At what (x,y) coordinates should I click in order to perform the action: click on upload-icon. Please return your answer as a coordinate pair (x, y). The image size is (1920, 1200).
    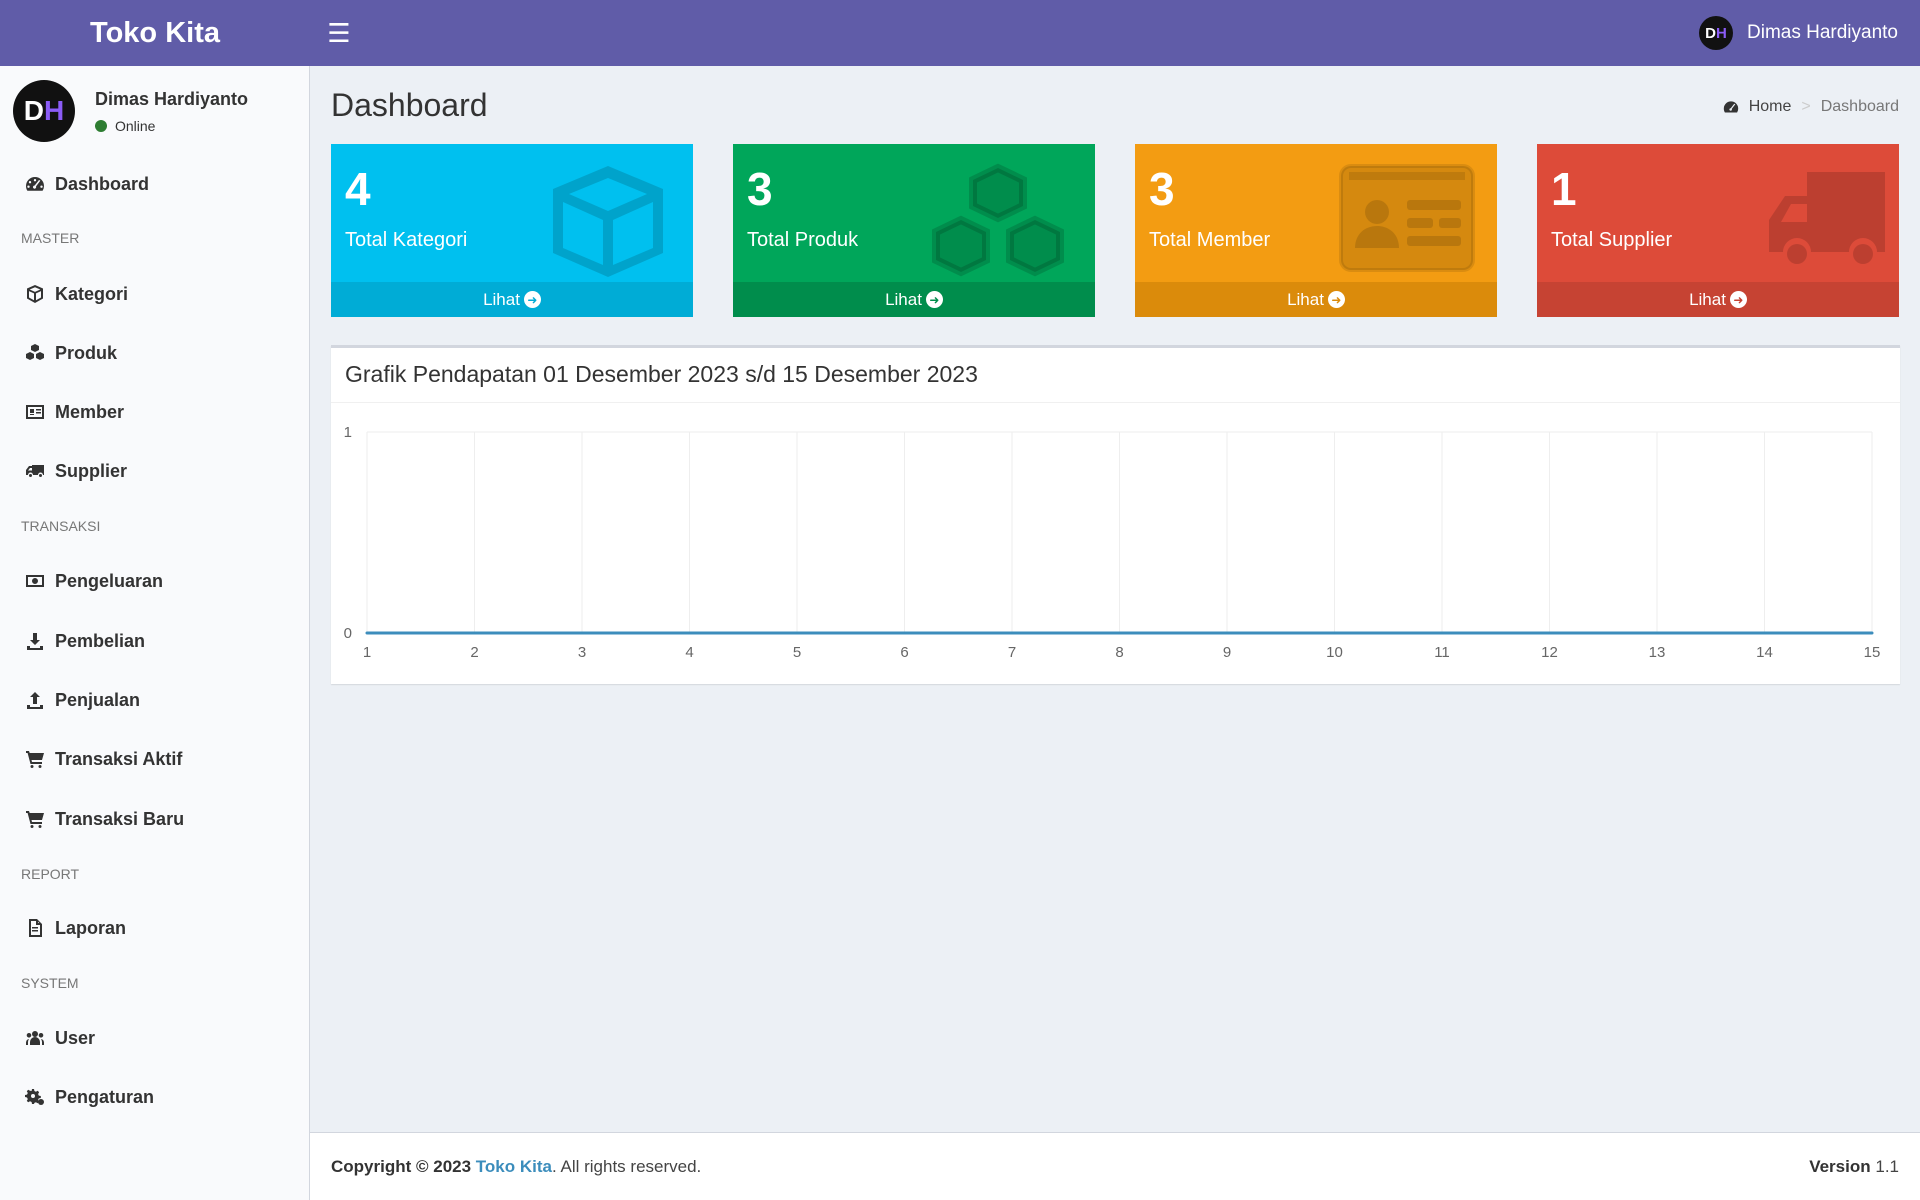
    Looking at the image, I should click on (35, 700).